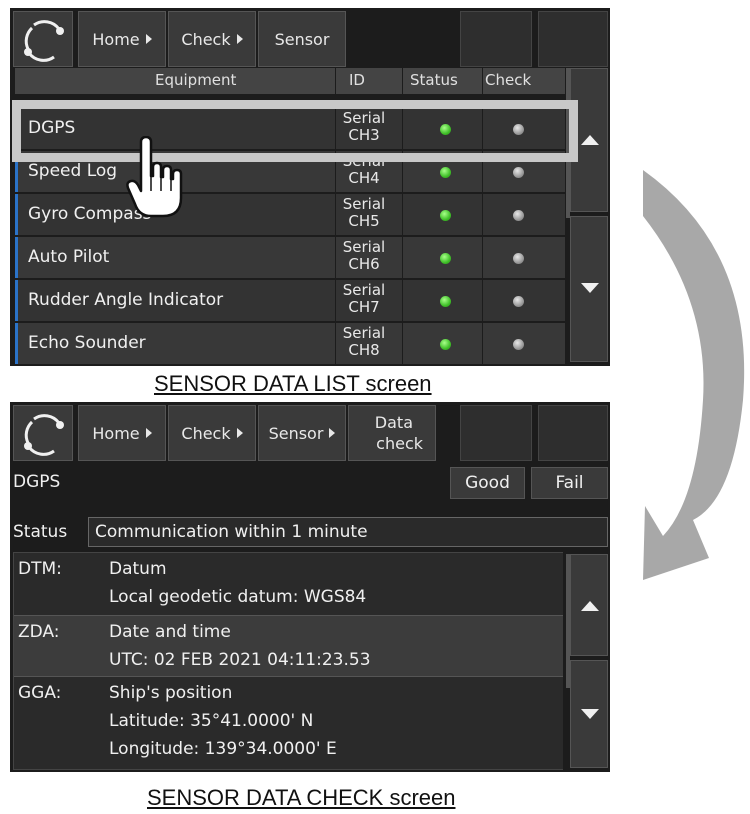  I want to click on serial-channel: CH8, so click(364, 350).